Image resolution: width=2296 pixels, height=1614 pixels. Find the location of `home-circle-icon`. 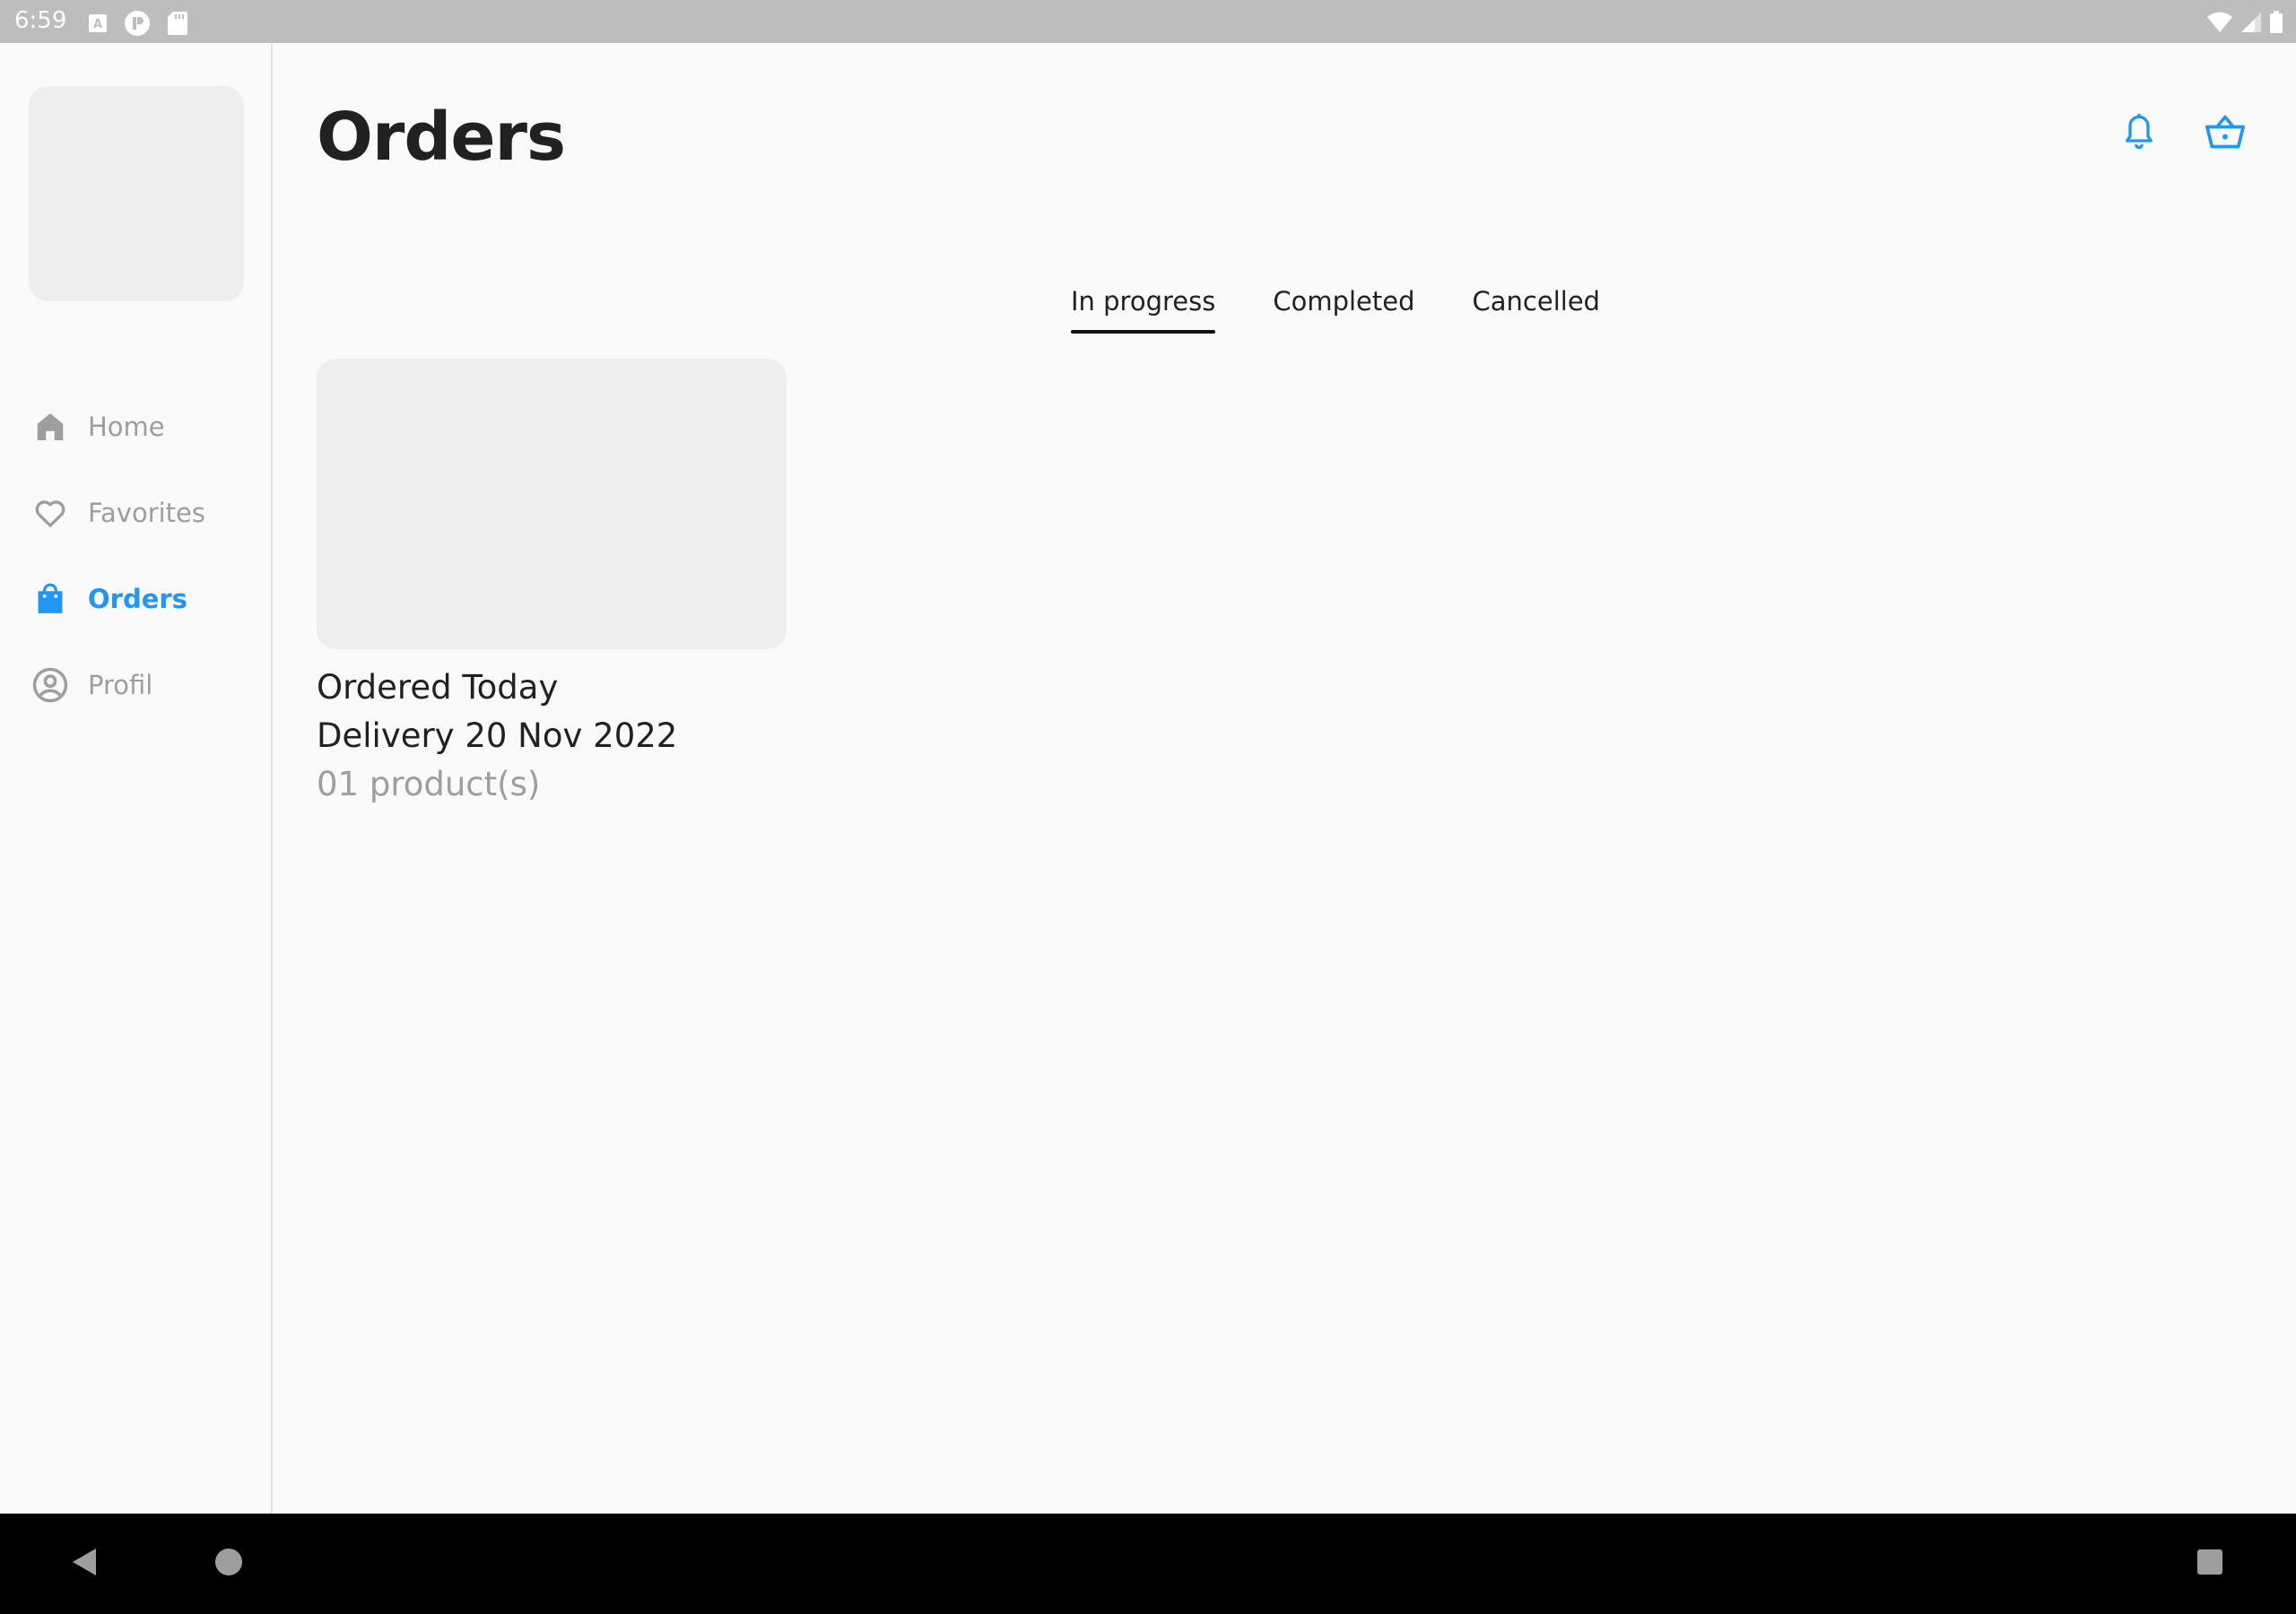

home-circle-icon is located at coordinates (228, 1564).